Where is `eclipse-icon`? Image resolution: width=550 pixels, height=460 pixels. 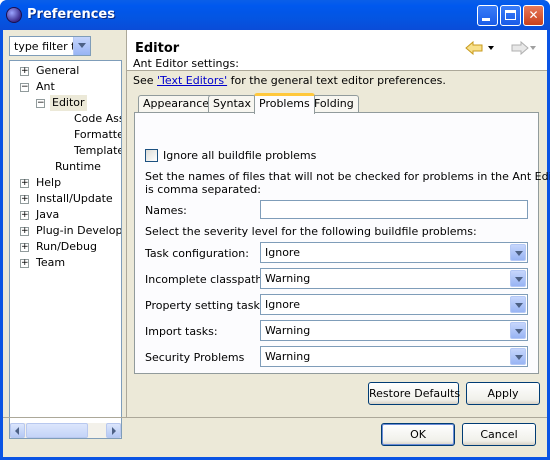 eclipse-icon is located at coordinates (14, 15).